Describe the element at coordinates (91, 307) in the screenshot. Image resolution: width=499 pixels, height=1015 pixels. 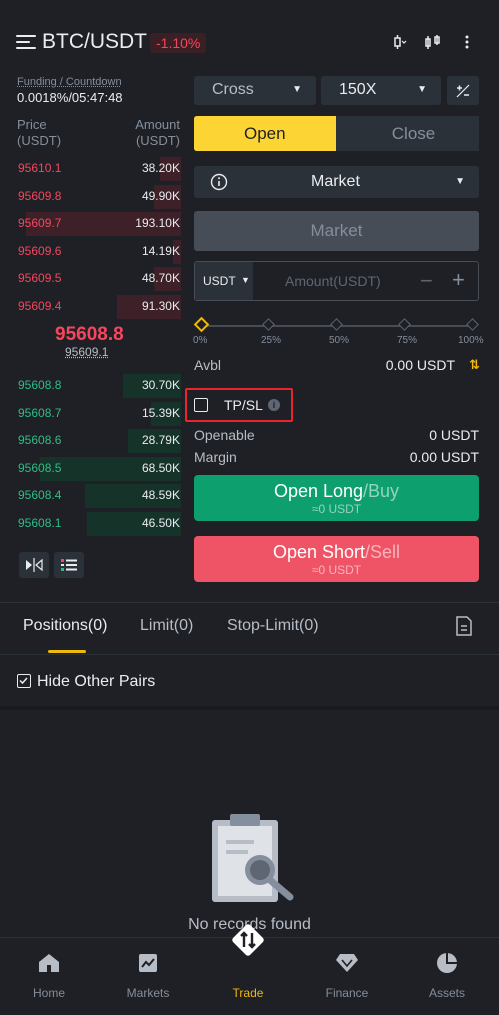
I see `ask-row: 95609.4 91.30K` at that location.